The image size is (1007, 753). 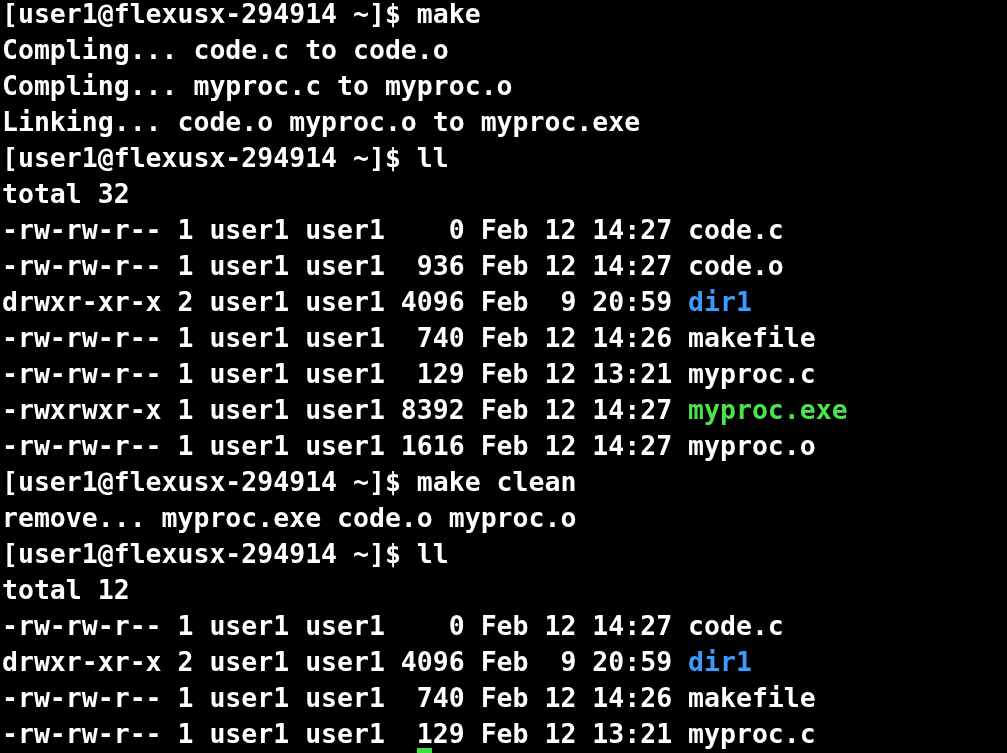 I want to click on file-name: code.o, so click(x=736, y=266).